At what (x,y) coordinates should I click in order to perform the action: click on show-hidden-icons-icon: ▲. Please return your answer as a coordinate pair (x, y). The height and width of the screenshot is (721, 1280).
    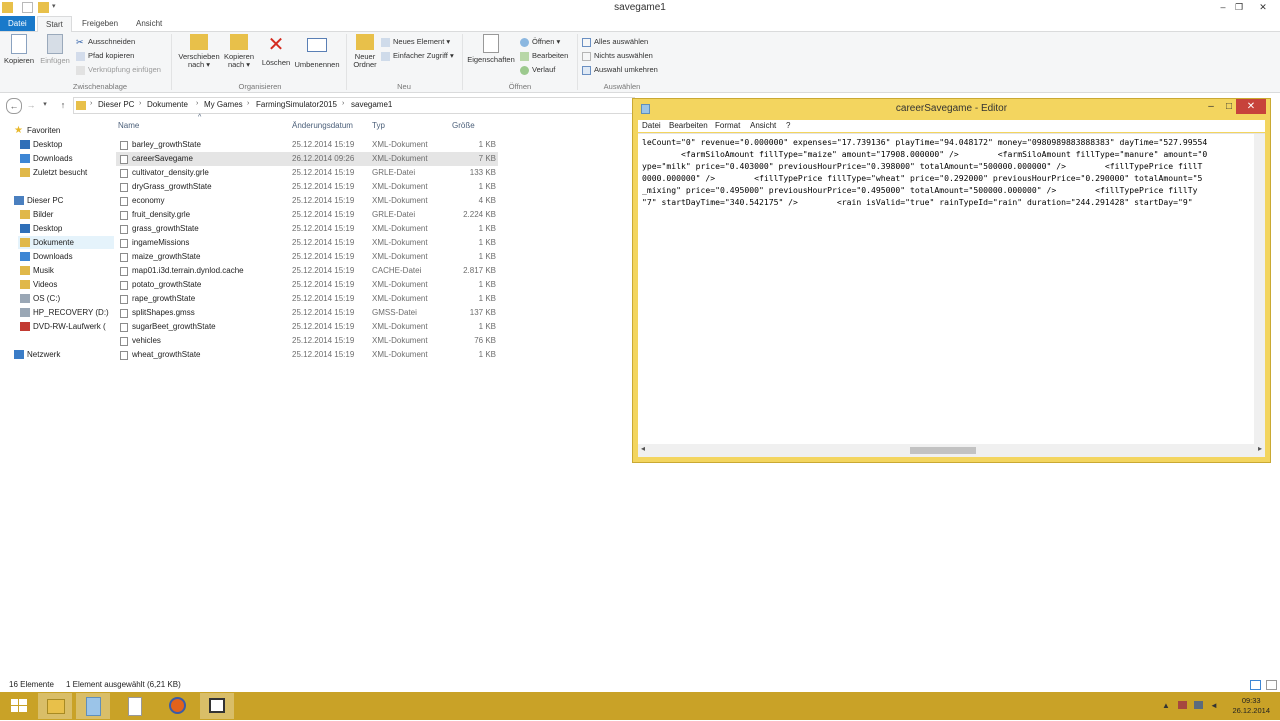
    Looking at the image, I should click on (1166, 705).